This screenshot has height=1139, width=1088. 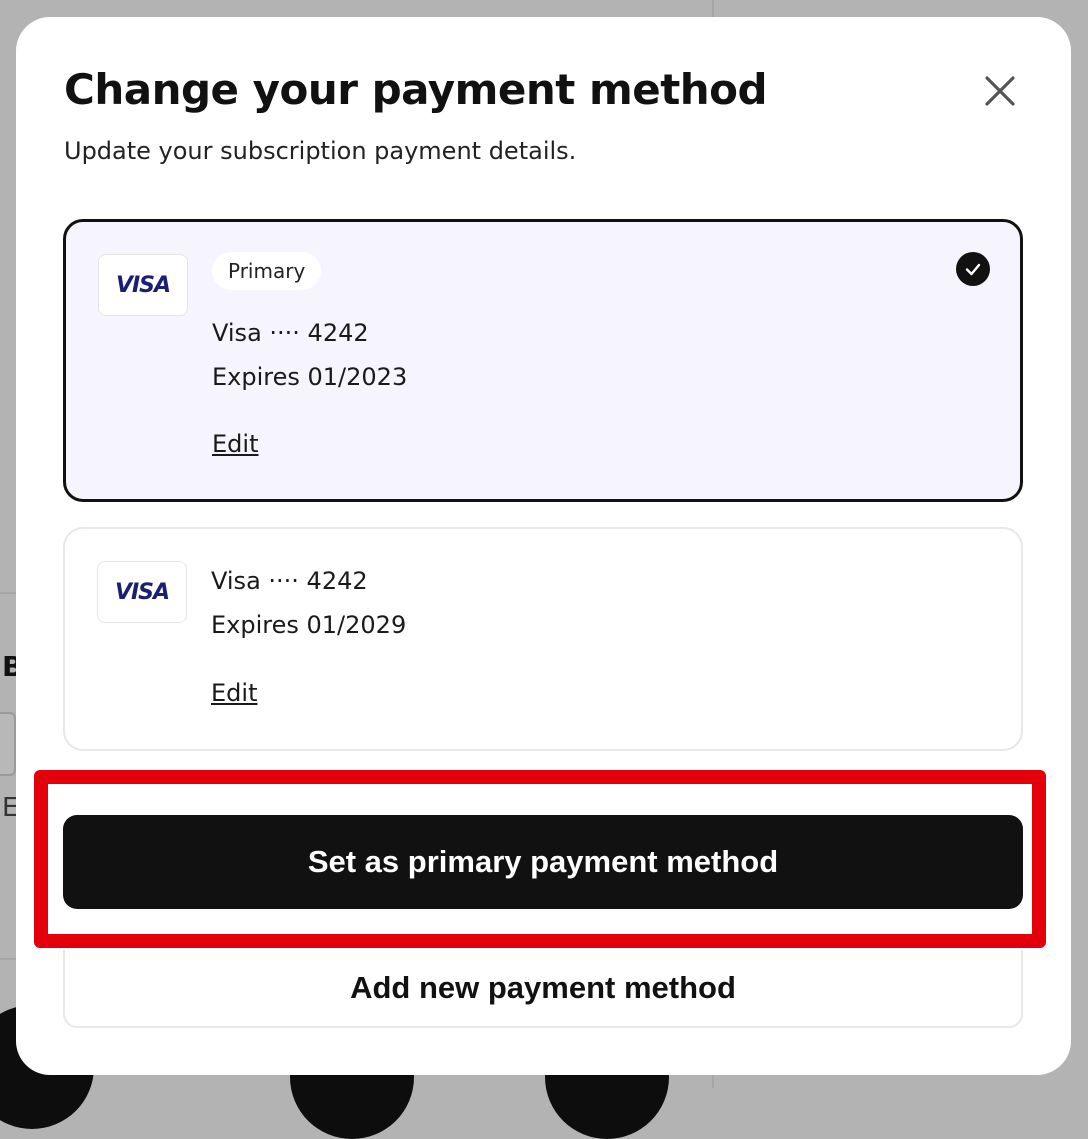 What do you see at coordinates (310, 377) in the screenshot?
I see `card-expiry: Expires 01/2023` at bounding box center [310, 377].